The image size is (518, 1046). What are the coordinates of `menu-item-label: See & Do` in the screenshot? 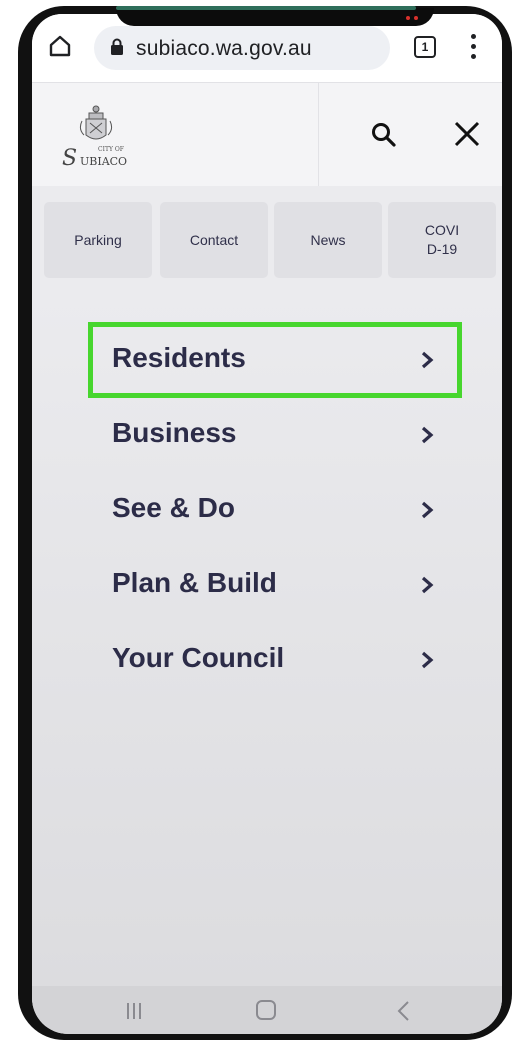 It's located at (173, 507).